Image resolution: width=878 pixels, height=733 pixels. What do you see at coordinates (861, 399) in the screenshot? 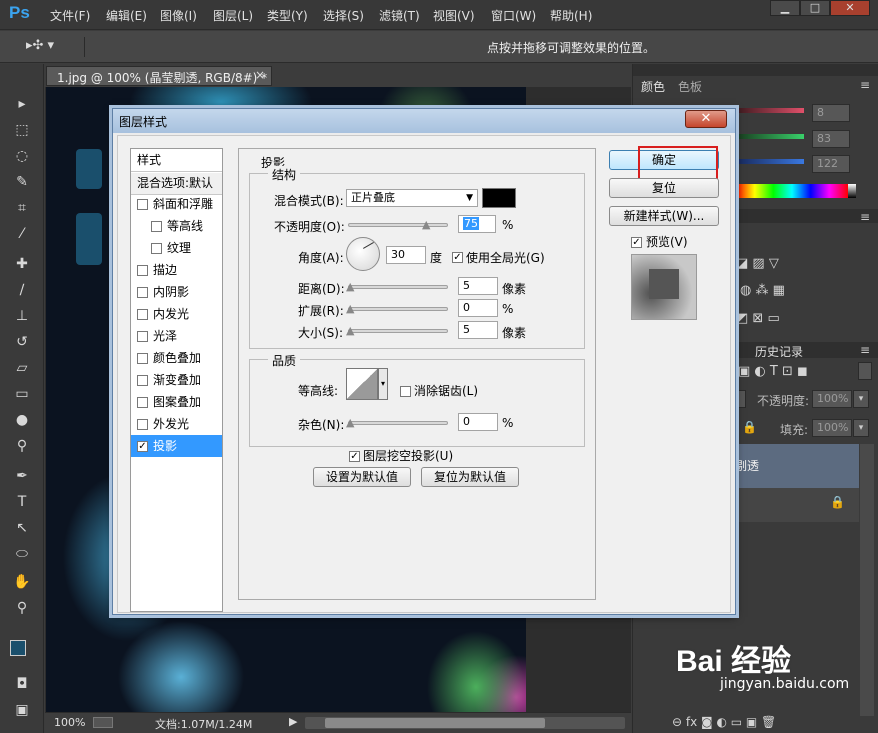
I see `opacity-dropdown-icon: ▾` at bounding box center [861, 399].